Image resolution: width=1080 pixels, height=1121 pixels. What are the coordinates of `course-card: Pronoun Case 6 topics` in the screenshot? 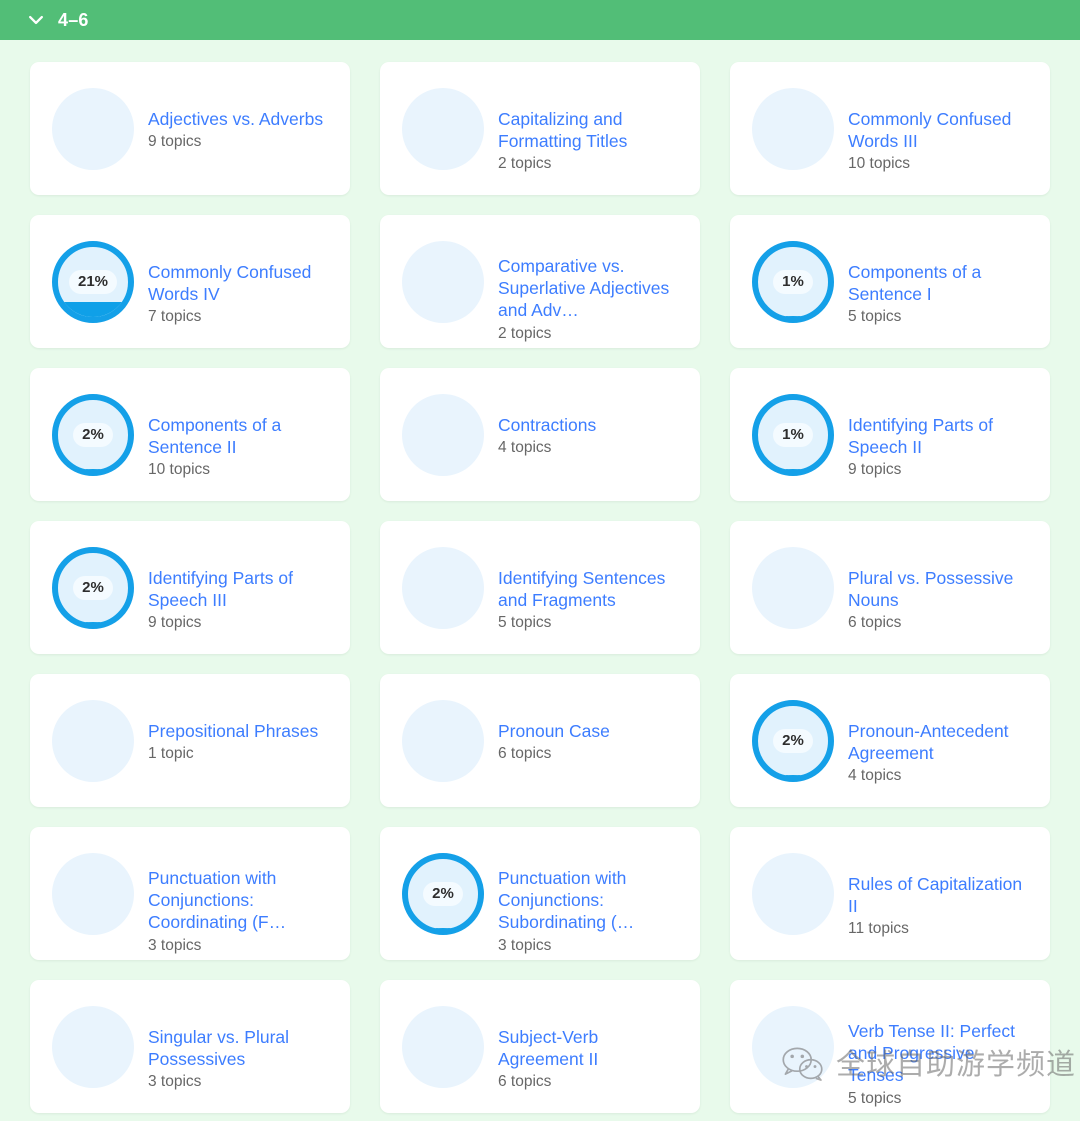 It's located at (540, 740).